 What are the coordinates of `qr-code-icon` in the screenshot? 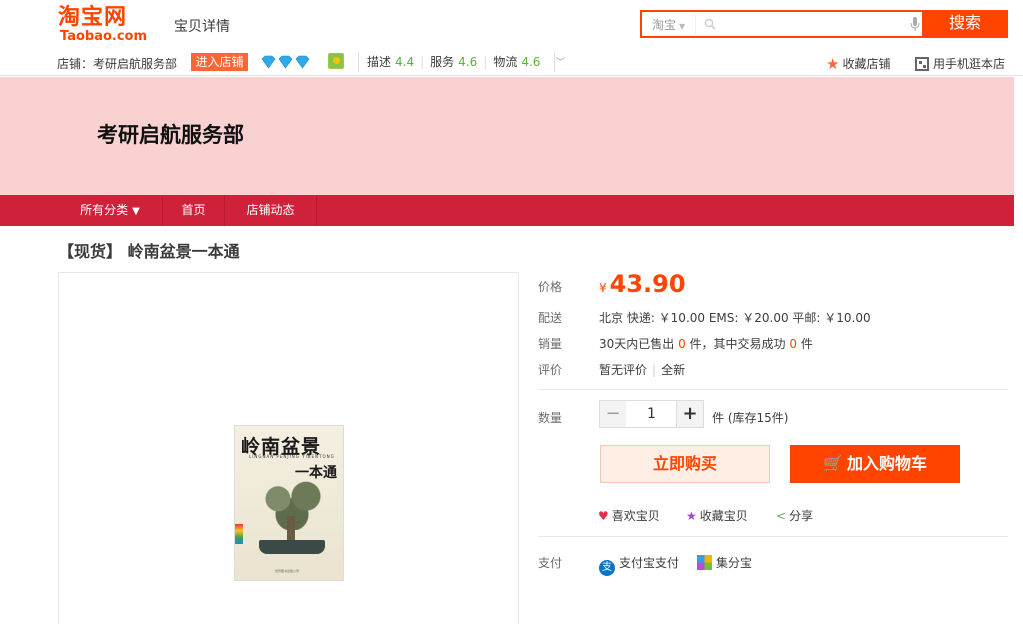 It's located at (922, 64).